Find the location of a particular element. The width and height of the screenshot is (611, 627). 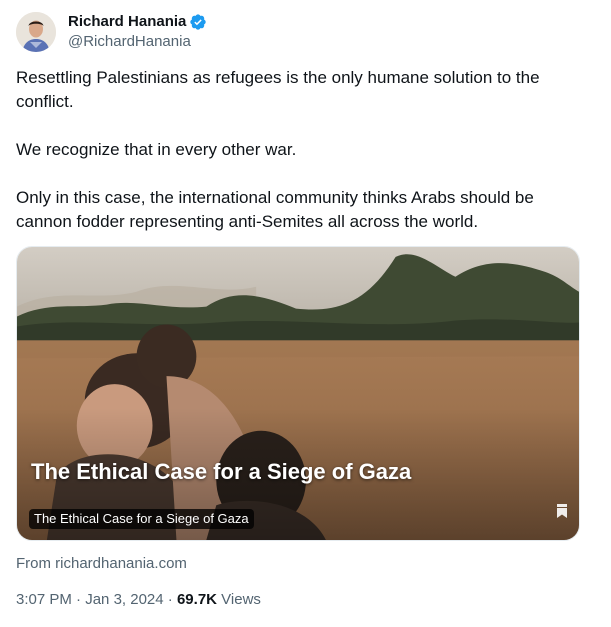

card-source-link: From richardhanania.com is located at coordinates (101, 564).